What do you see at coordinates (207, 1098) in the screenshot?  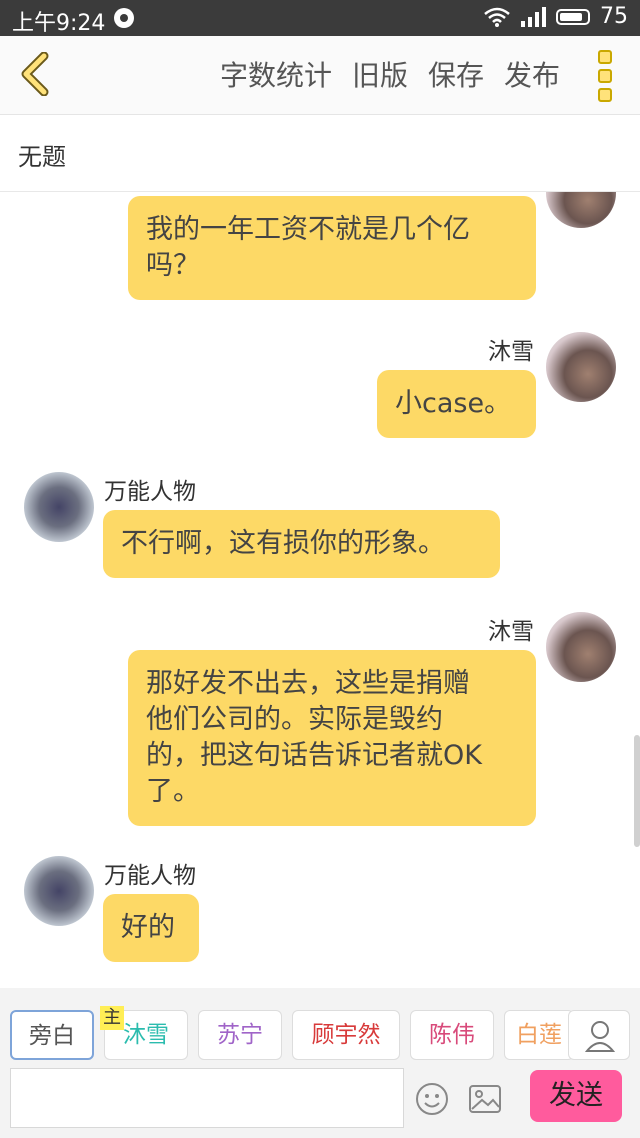 I see `message-input` at bounding box center [207, 1098].